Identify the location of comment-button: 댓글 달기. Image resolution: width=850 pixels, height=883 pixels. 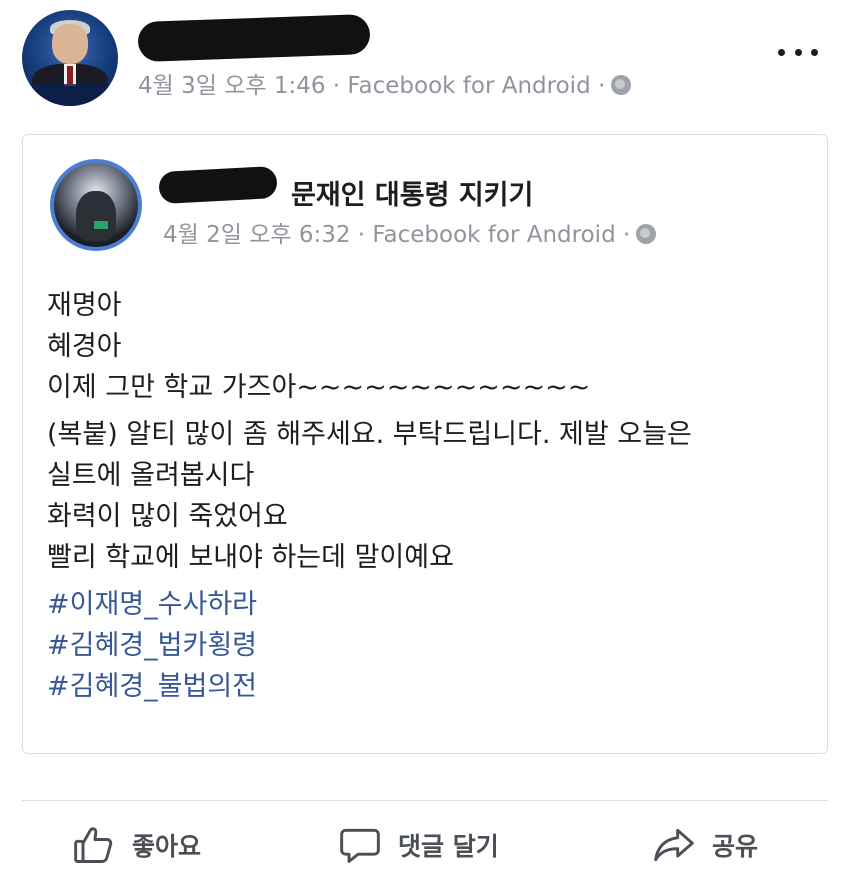
(418, 845).